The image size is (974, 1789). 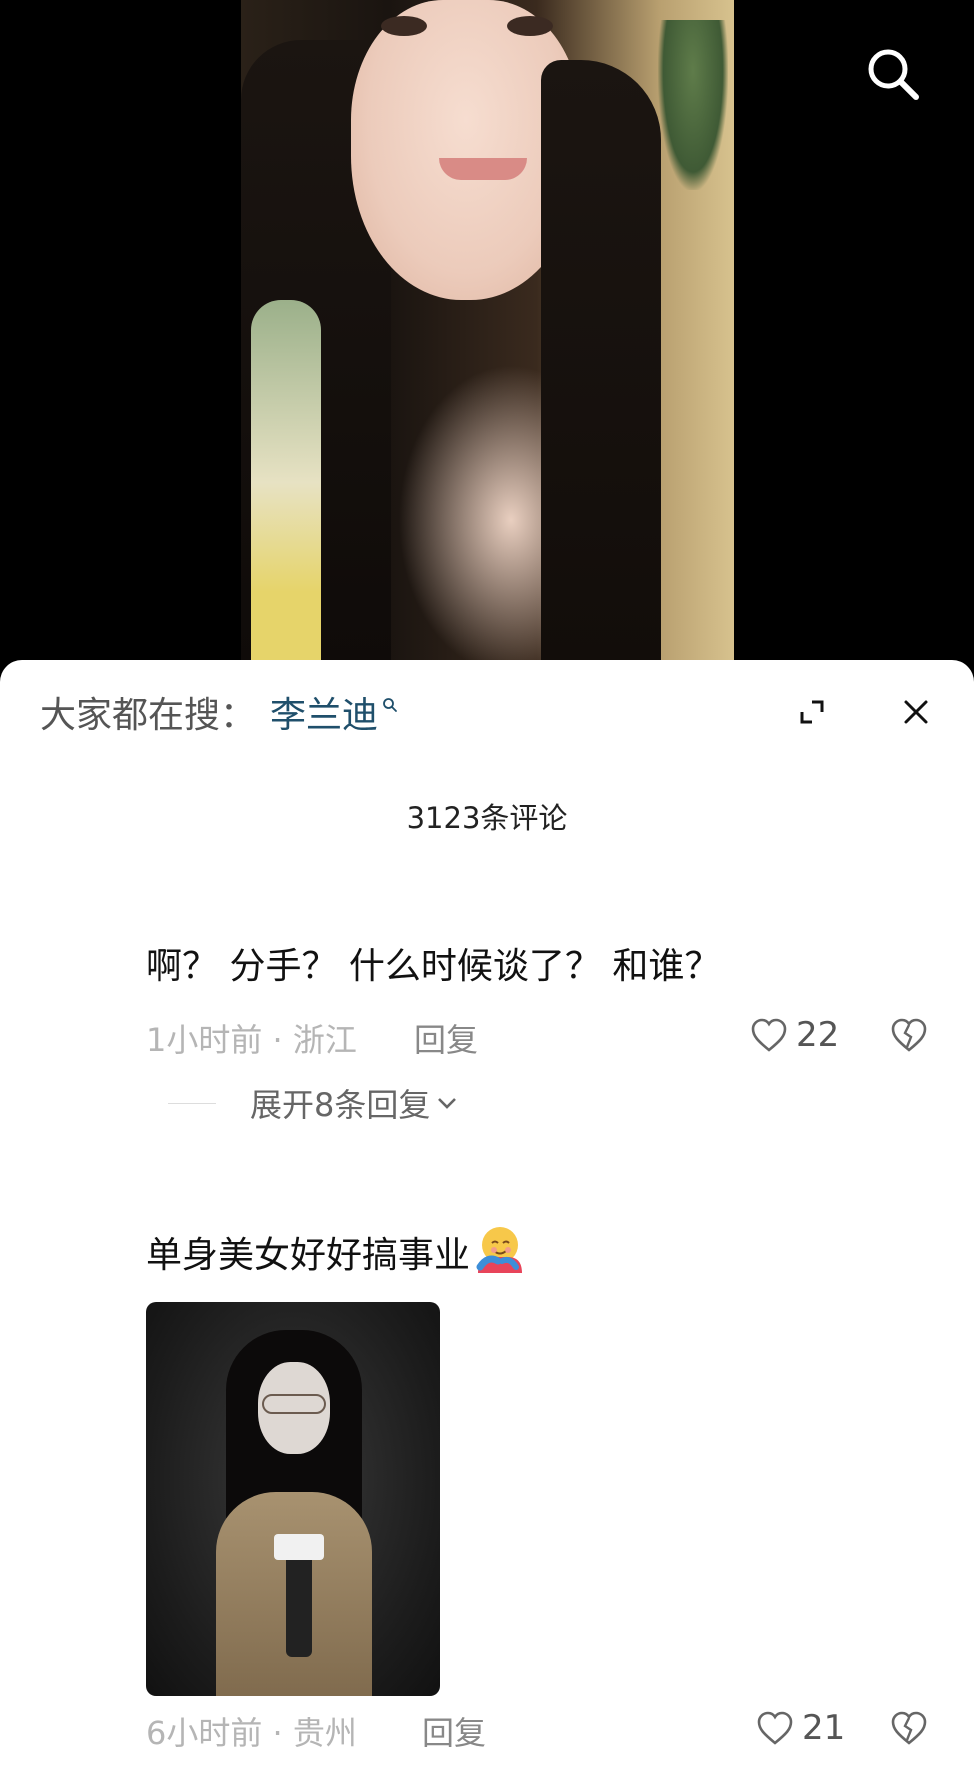 I want to click on comment-text: 单身美女好好搞事业, so click(x=546, y=1251).